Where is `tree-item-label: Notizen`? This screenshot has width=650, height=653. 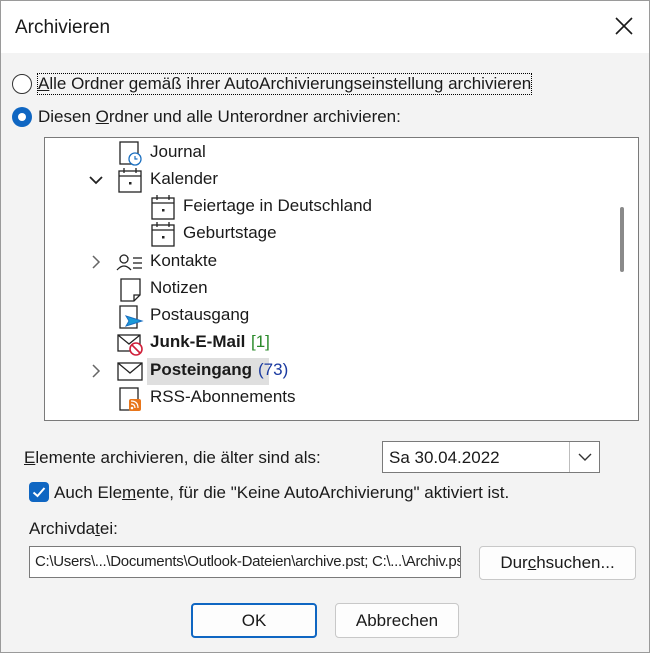
tree-item-label: Notizen is located at coordinates (179, 287).